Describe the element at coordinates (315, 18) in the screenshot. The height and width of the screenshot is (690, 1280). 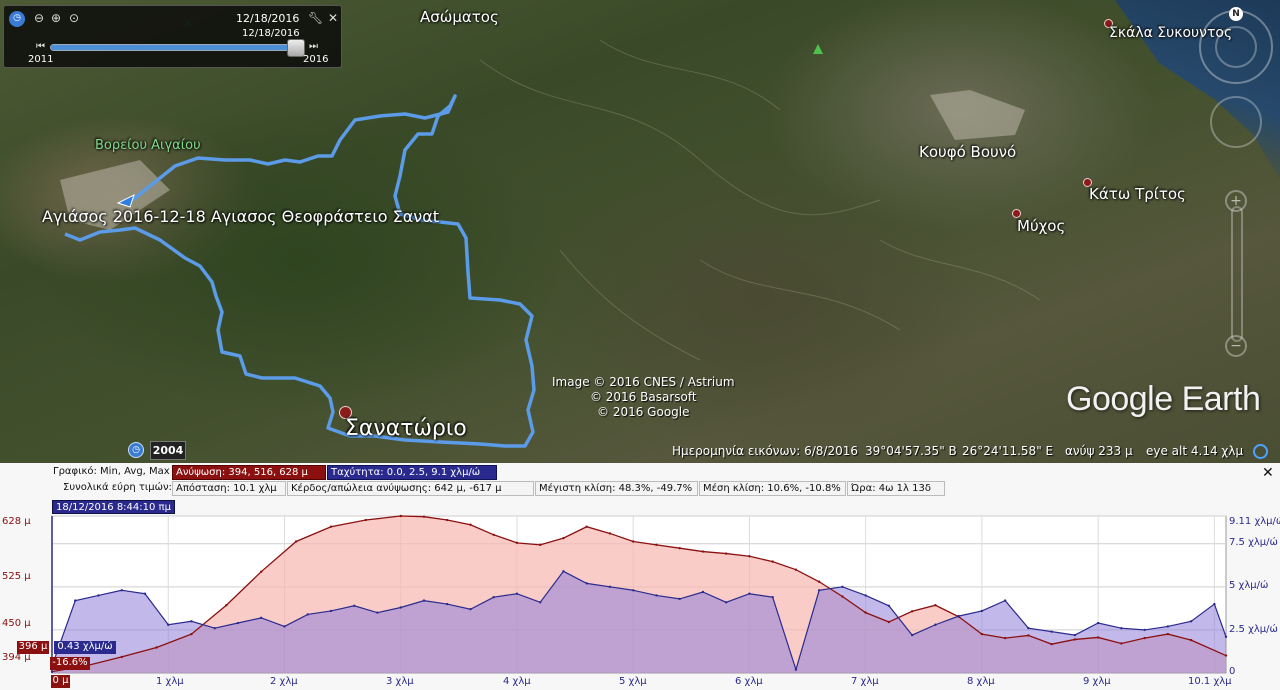
I see `wrench-icon: 🔧︎` at that location.